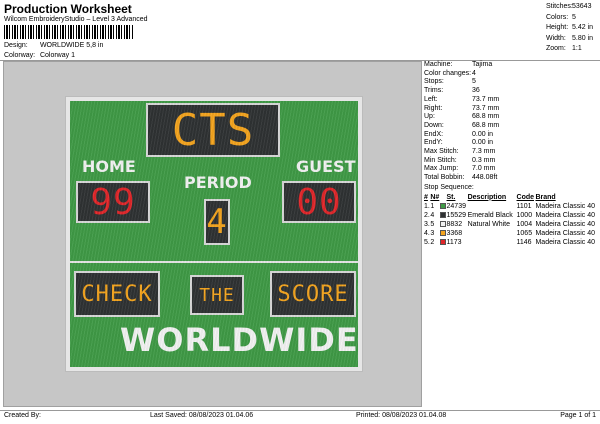  What do you see at coordinates (217, 222) in the screenshot?
I see `period-display: 4` at bounding box center [217, 222].